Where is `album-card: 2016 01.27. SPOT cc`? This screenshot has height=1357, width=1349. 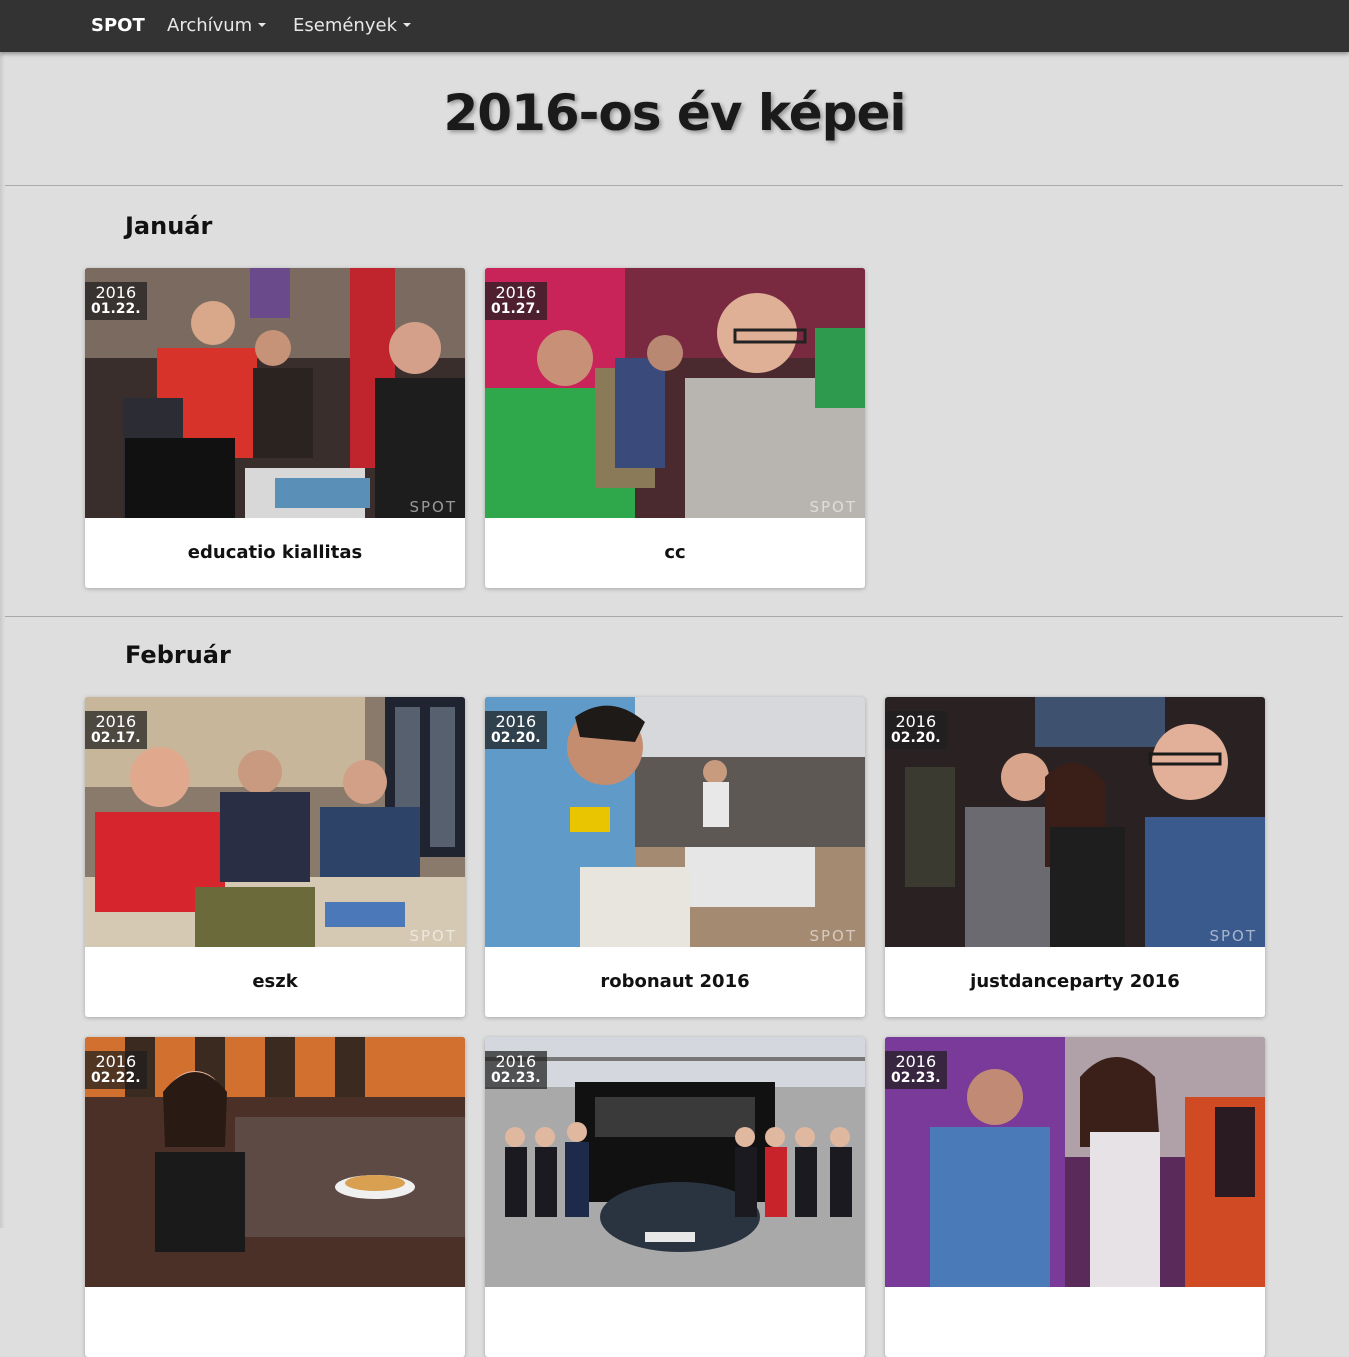
album-card: 2016 01.27. SPOT cc is located at coordinates (675, 428).